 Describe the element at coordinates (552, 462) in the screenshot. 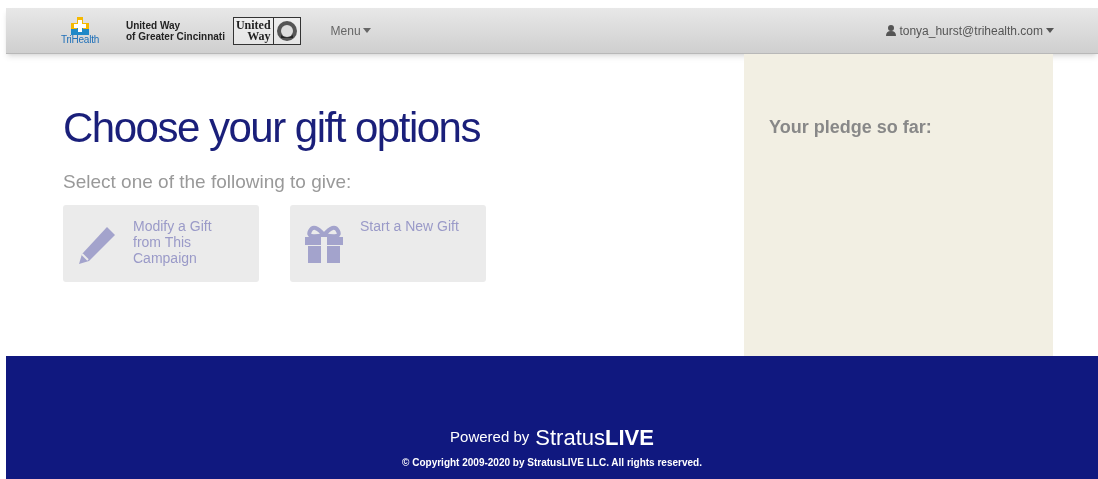

I see `copyright-text: © Copyright 2009-2020 by StratusLIVE LLC. All rights reserved.` at that location.